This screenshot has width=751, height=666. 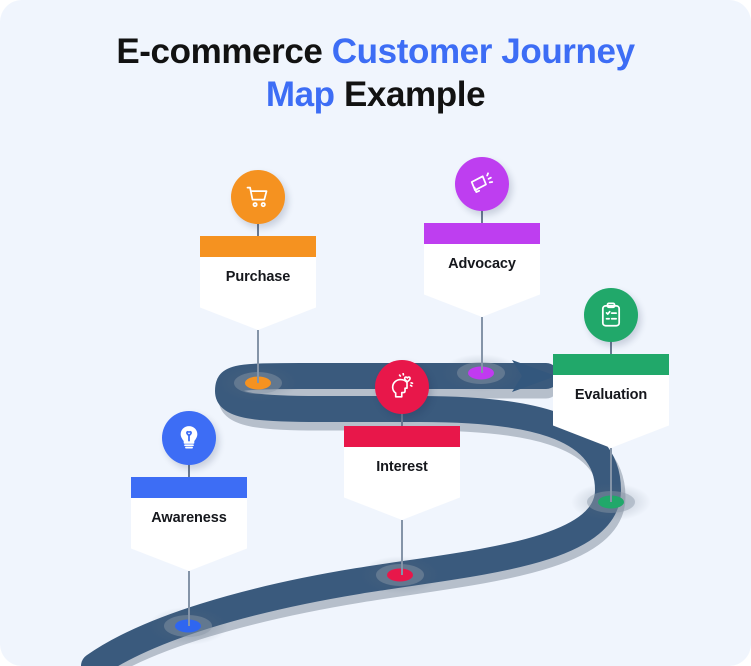 I want to click on awareness-icon-circle, so click(x=189, y=438).